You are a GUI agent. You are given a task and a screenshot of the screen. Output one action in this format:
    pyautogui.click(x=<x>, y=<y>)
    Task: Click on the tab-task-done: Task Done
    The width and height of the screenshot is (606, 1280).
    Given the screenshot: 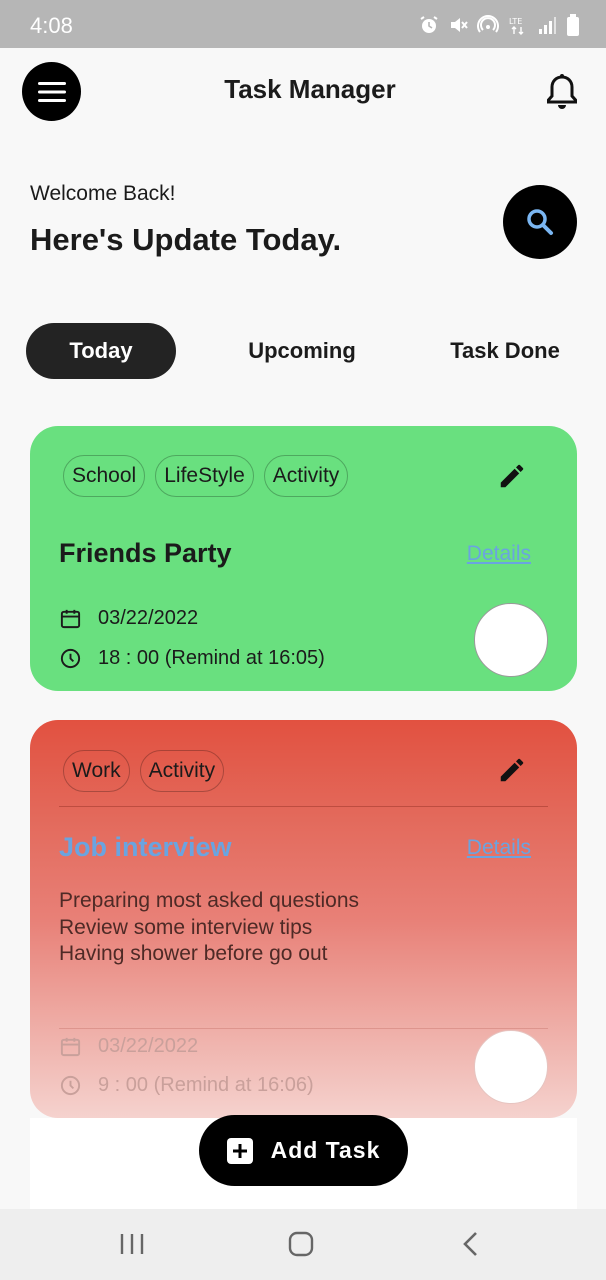 What is the action you would take?
    pyautogui.click(x=505, y=351)
    